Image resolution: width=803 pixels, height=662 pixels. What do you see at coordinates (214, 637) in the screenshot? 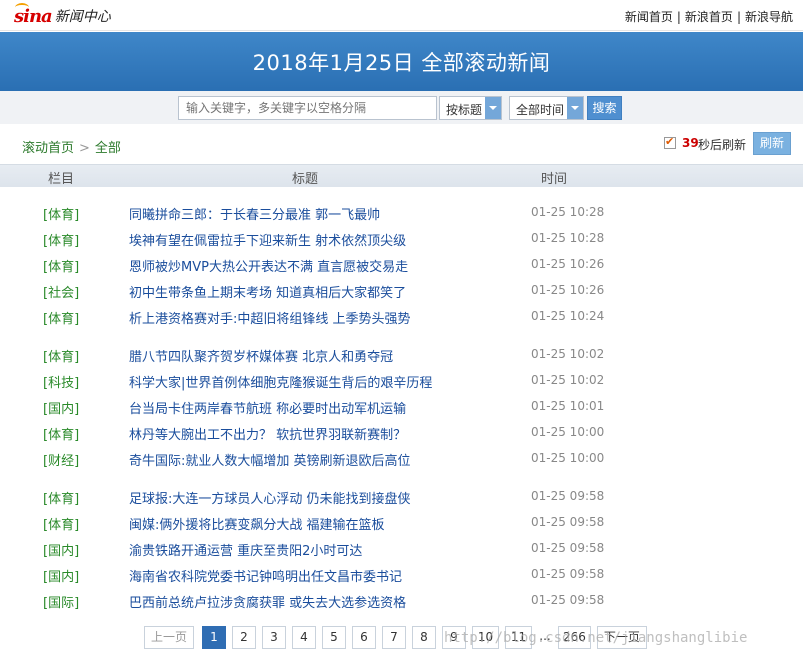
I see `page-button: 1` at bounding box center [214, 637].